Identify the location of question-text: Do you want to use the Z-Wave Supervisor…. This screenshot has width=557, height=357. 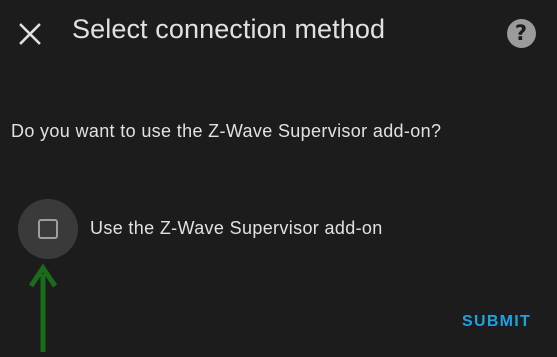
(226, 131).